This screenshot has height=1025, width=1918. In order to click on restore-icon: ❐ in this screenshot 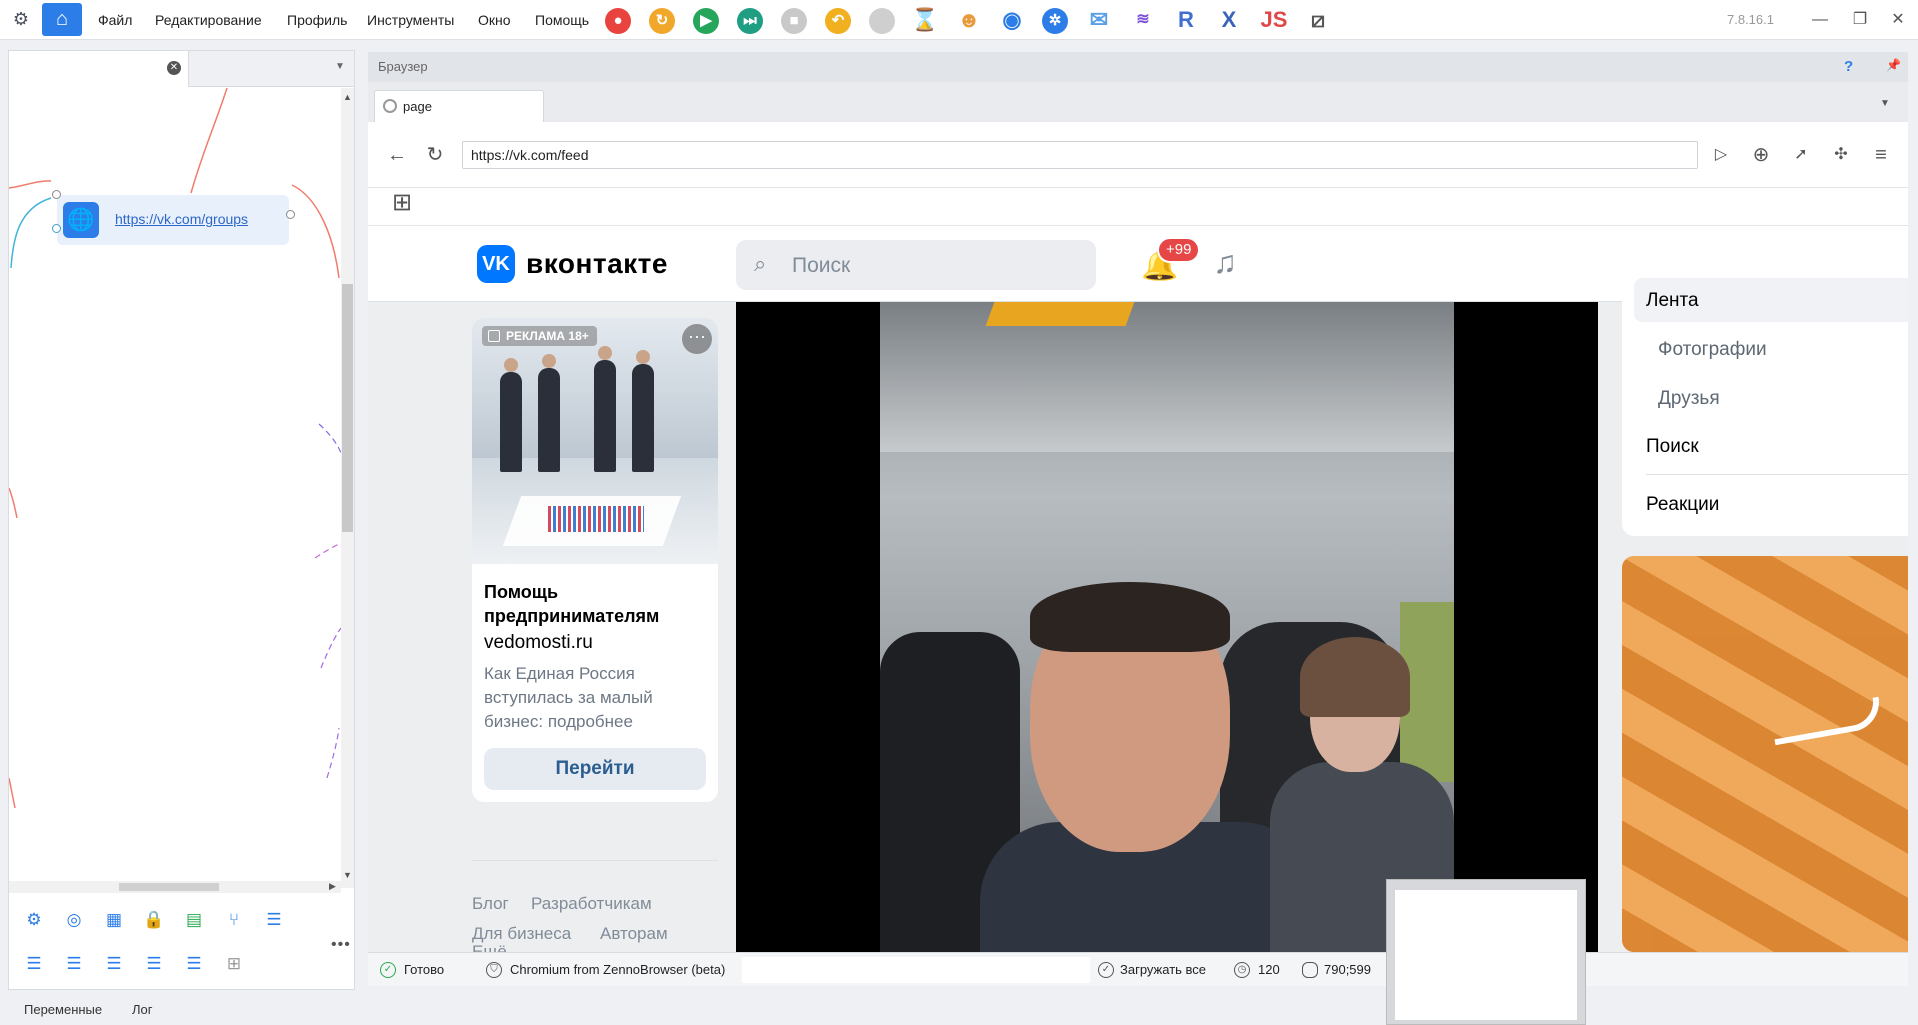, I will do `click(1860, 20)`.